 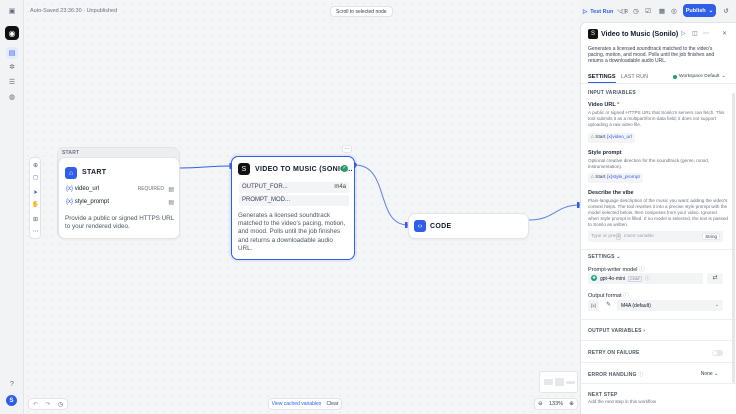 What do you see at coordinates (615, 178) in the screenshot?
I see `style-prompt-variable-chip: ⌂ Start {x}style_prompt` at bounding box center [615, 178].